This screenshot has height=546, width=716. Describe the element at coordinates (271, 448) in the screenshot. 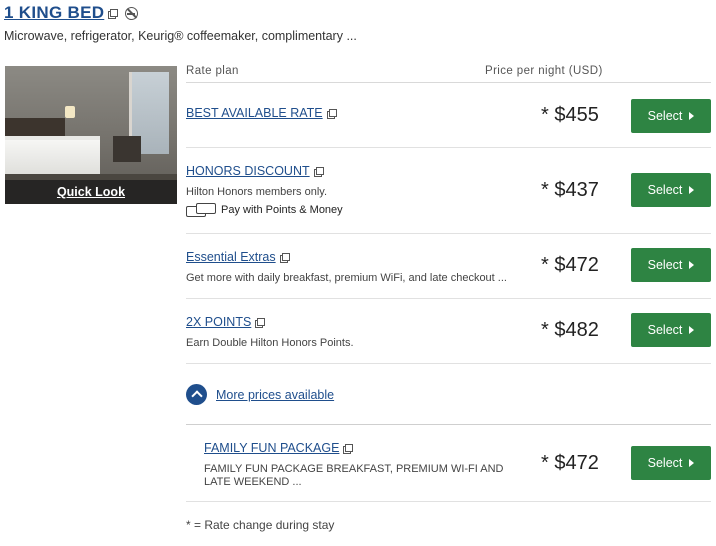

I see `rate-name-link: FAMILY FUN PACKAGE` at that location.